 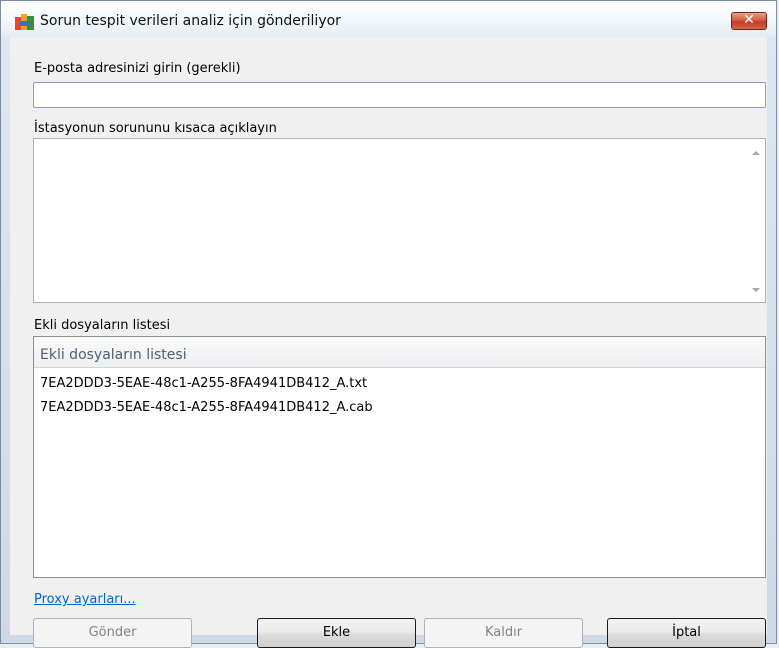 What do you see at coordinates (112, 633) in the screenshot?
I see `send-button: Gönder` at bounding box center [112, 633].